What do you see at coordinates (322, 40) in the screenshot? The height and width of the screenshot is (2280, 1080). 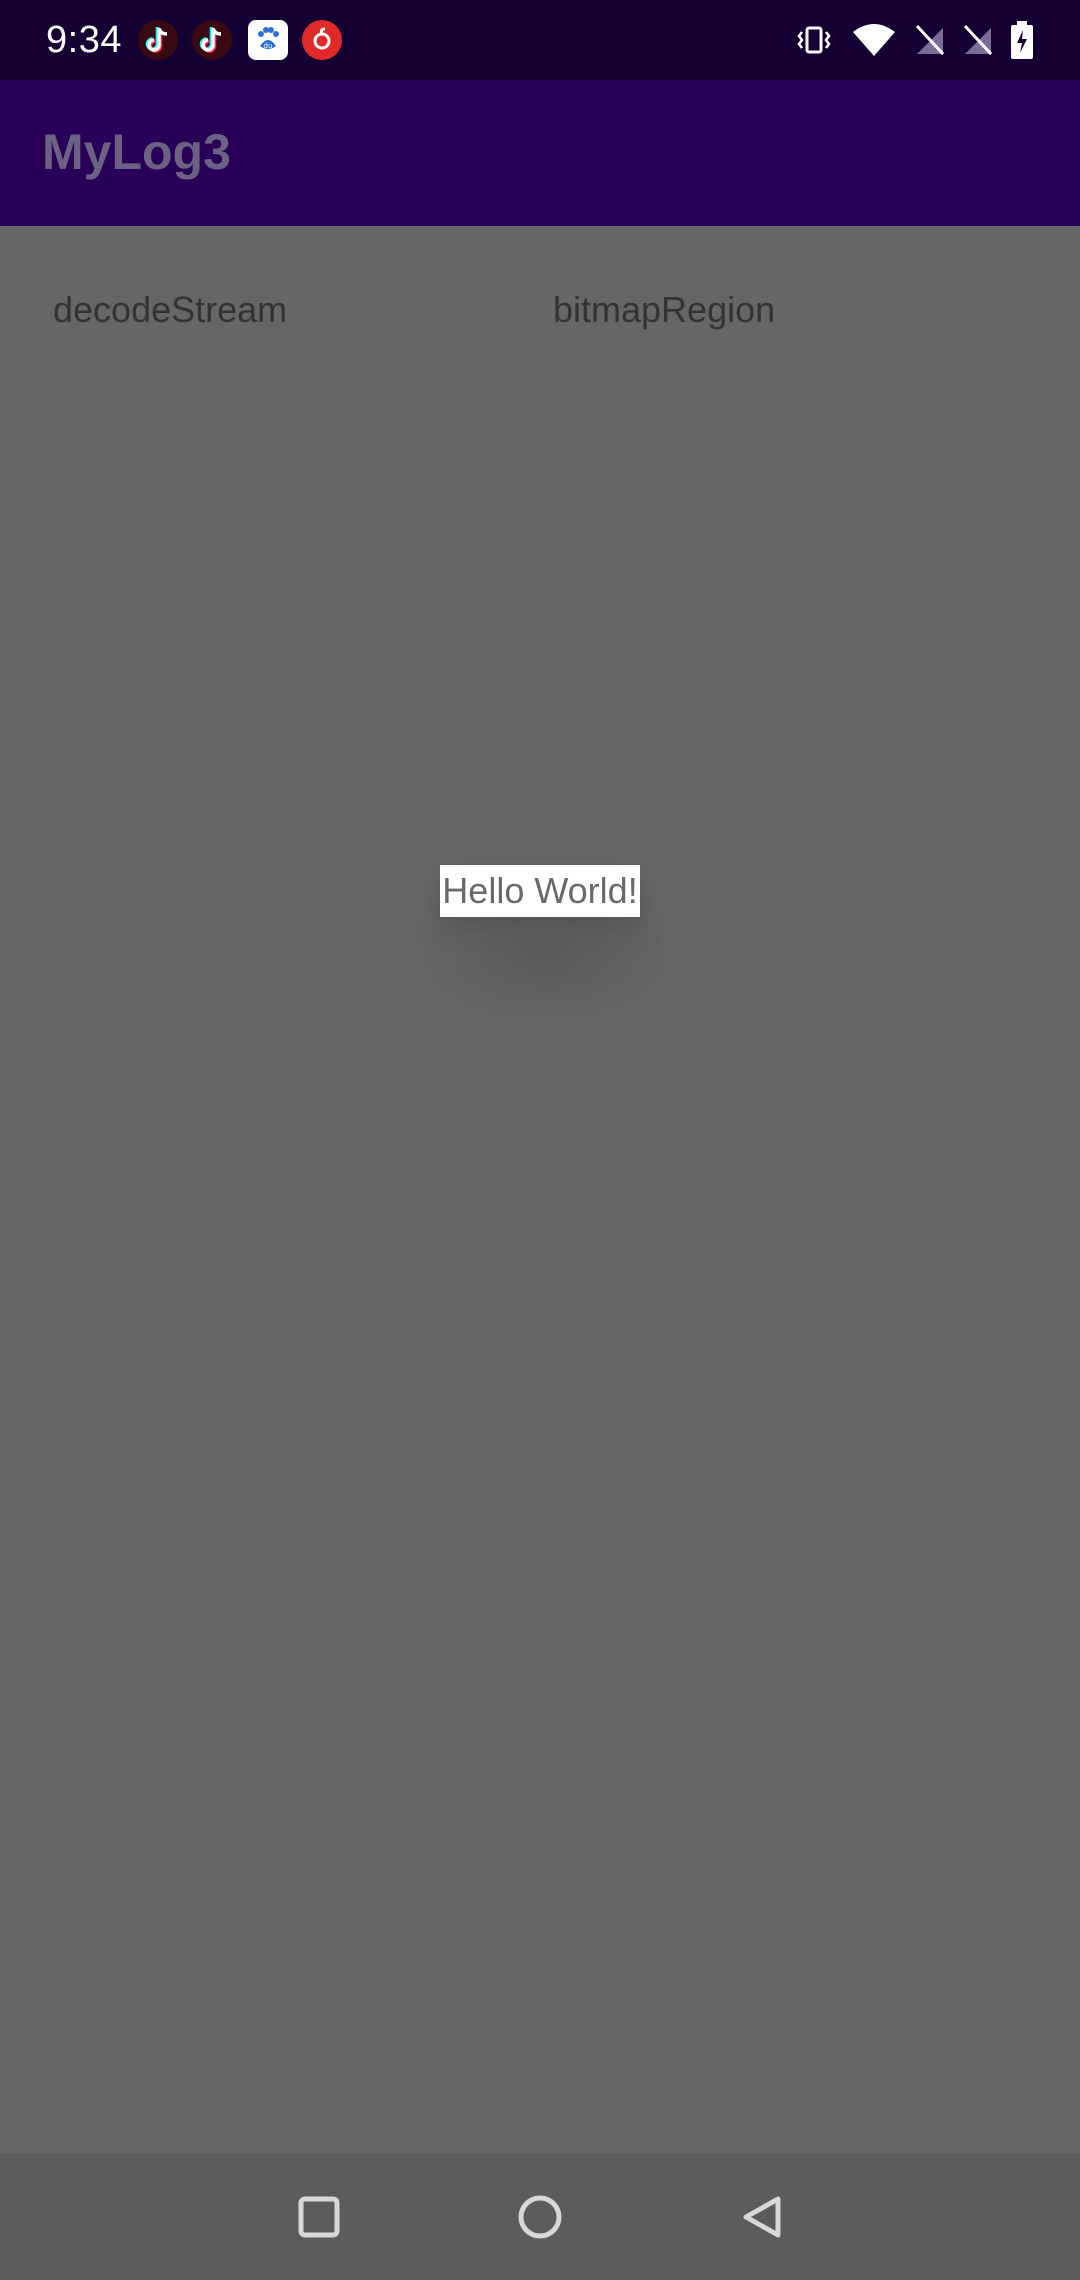 I see `netease-music-icon` at bounding box center [322, 40].